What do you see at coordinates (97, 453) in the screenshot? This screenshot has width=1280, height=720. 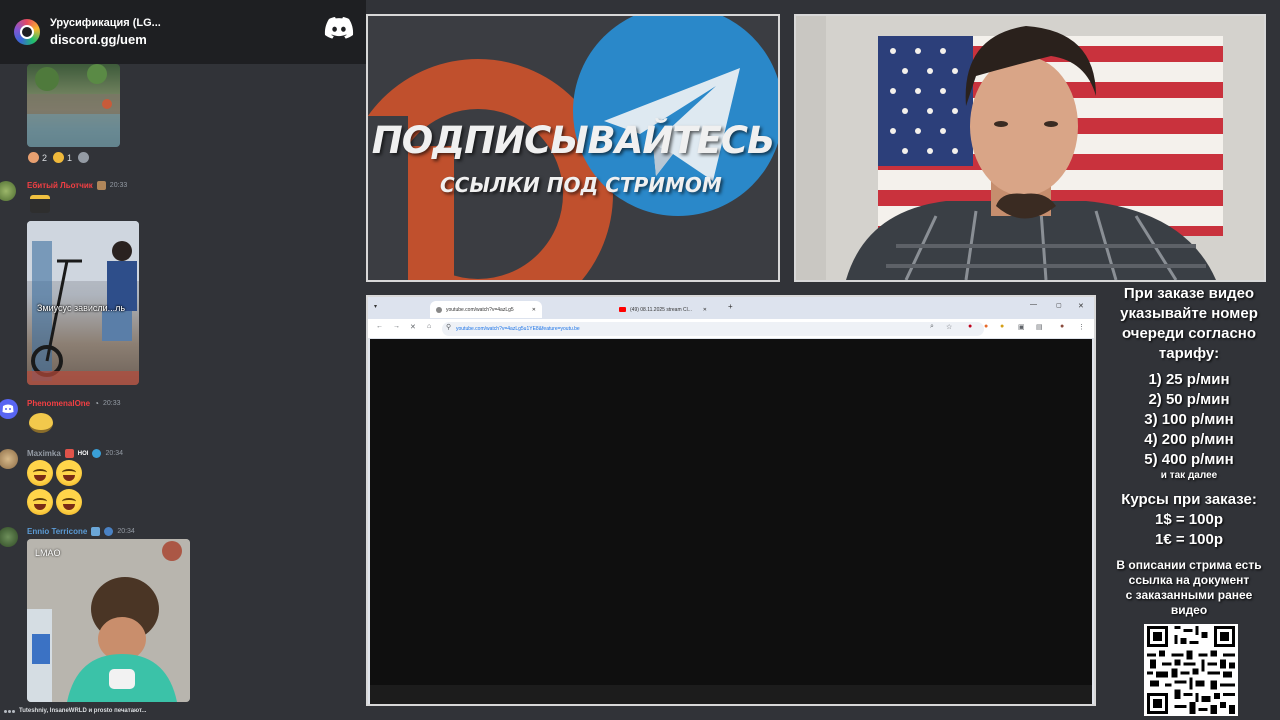 I see `verified-icon` at bounding box center [97, 453].